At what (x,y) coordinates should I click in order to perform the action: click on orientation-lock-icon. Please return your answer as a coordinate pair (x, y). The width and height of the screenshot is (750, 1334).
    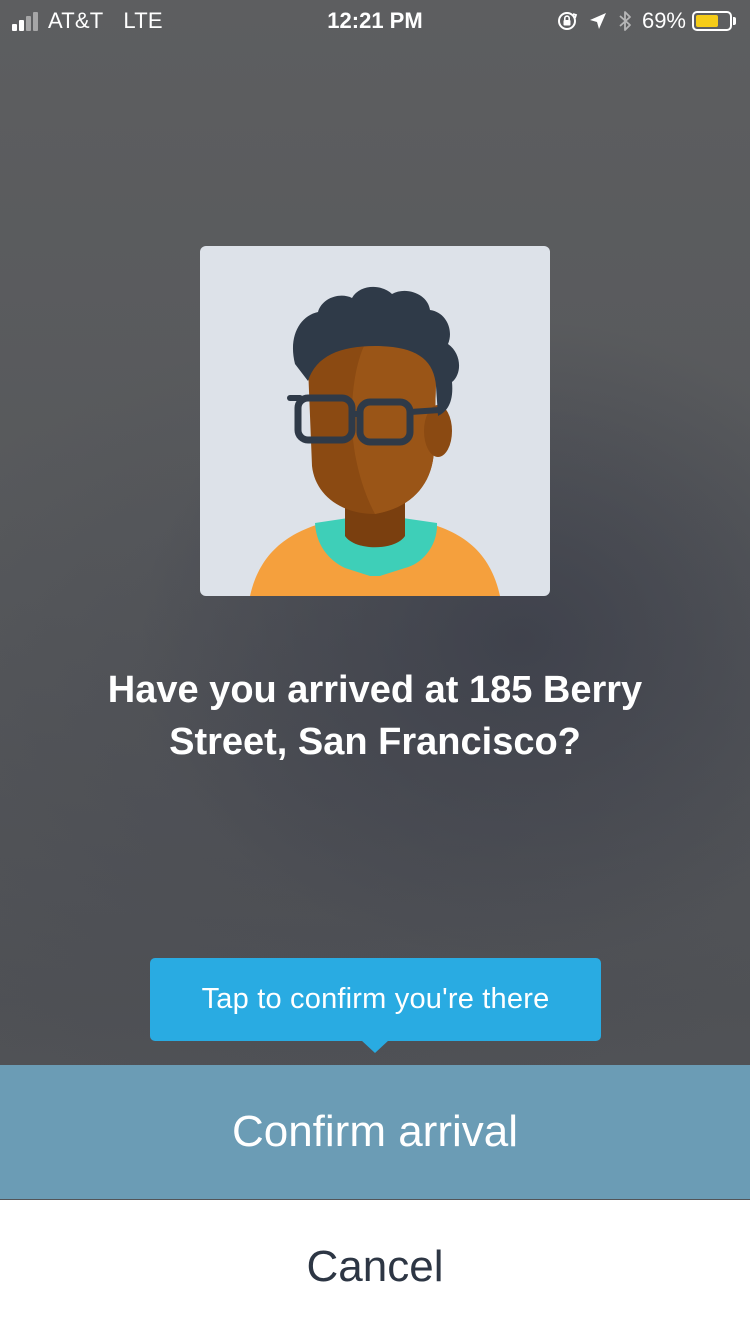
    Looking at the image, I should click on (567, 21).